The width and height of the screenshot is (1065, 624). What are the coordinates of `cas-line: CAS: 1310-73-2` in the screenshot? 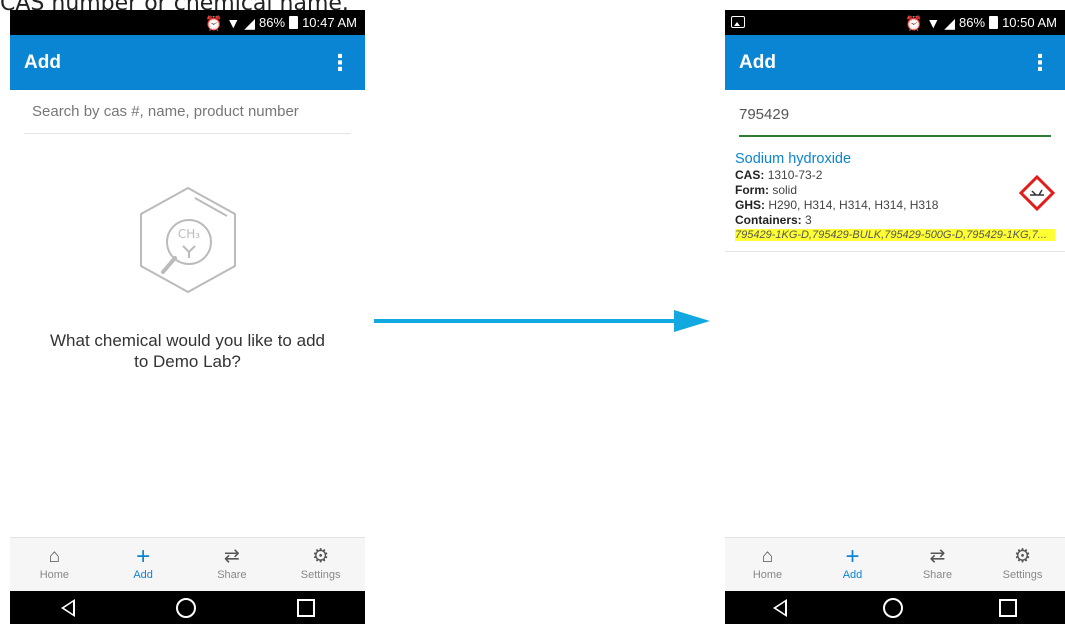 It's located at (895, 175).